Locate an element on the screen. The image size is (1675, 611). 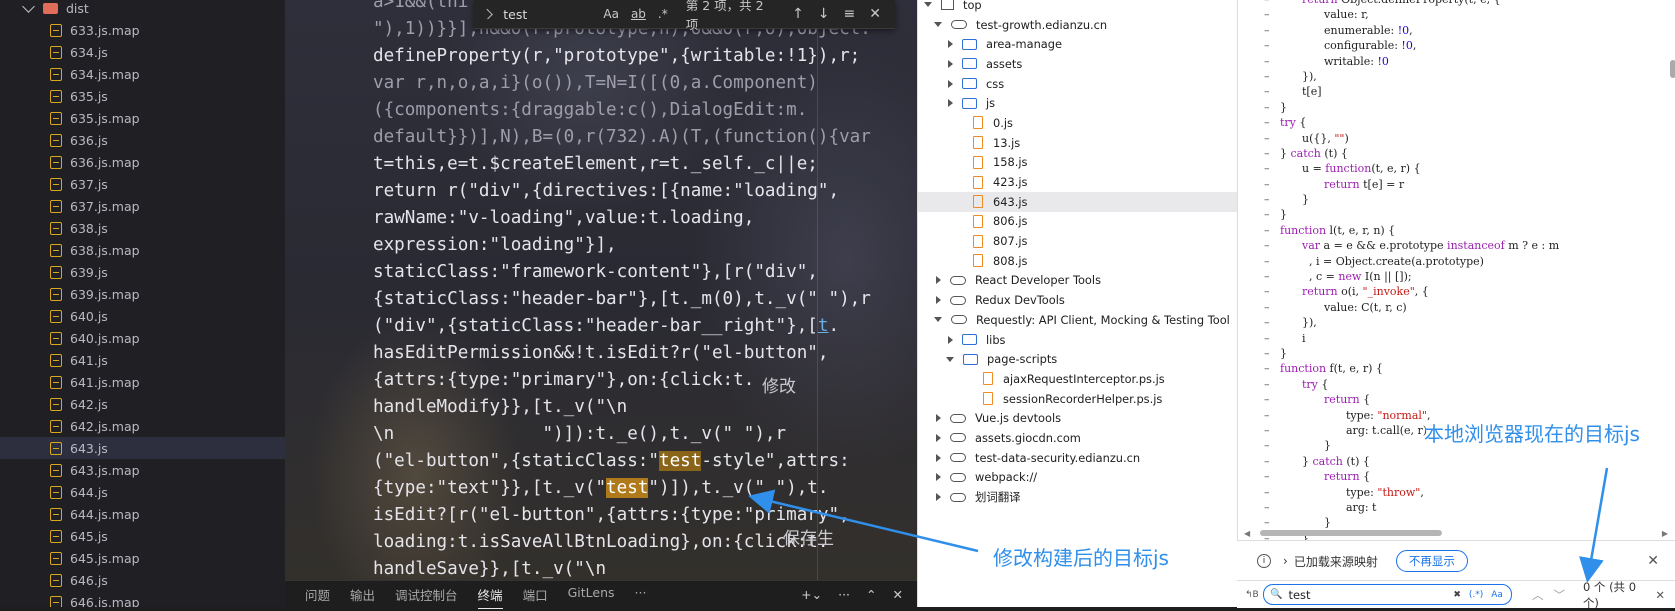
tree-item: 0.js is located at coordinates (1078, 123).